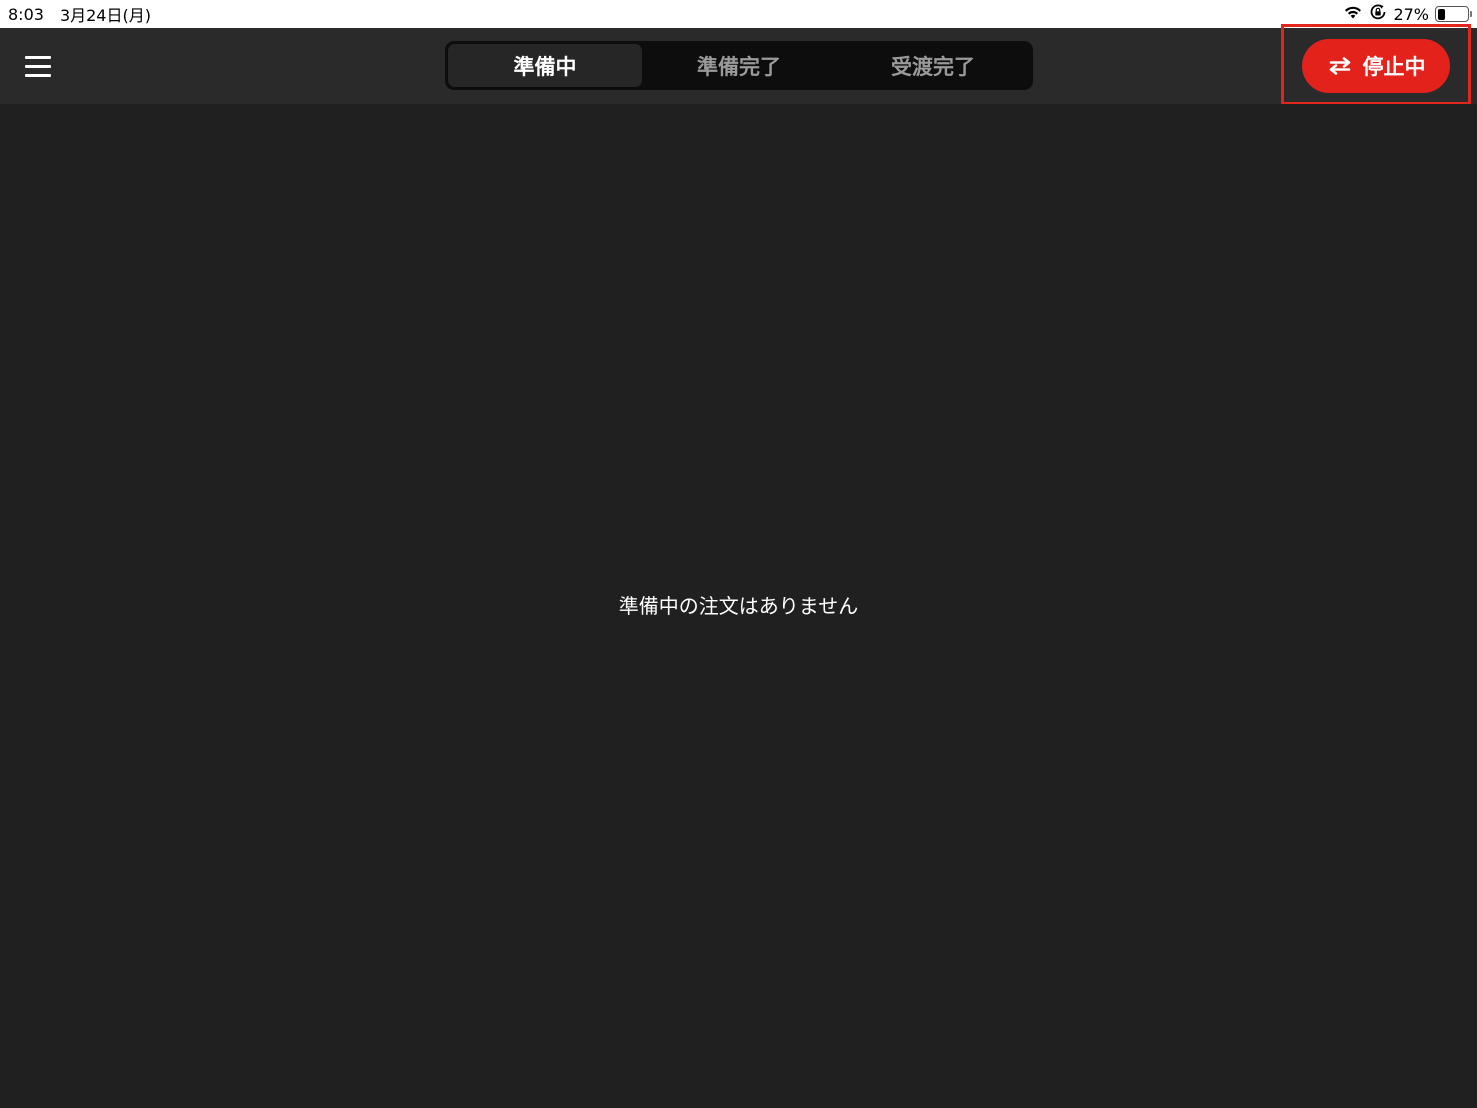 This screenshot has height=1108, width=1477. I want to click on status-bar-left: 8:03 3月24日(月), so click(79, 14).